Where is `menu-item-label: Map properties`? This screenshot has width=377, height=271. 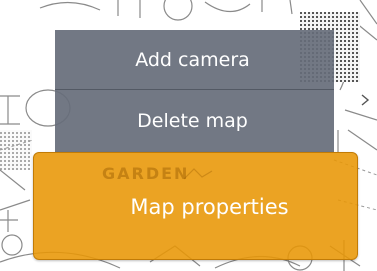
menu-item-label: Map properties is located at coordinates (209, 207).